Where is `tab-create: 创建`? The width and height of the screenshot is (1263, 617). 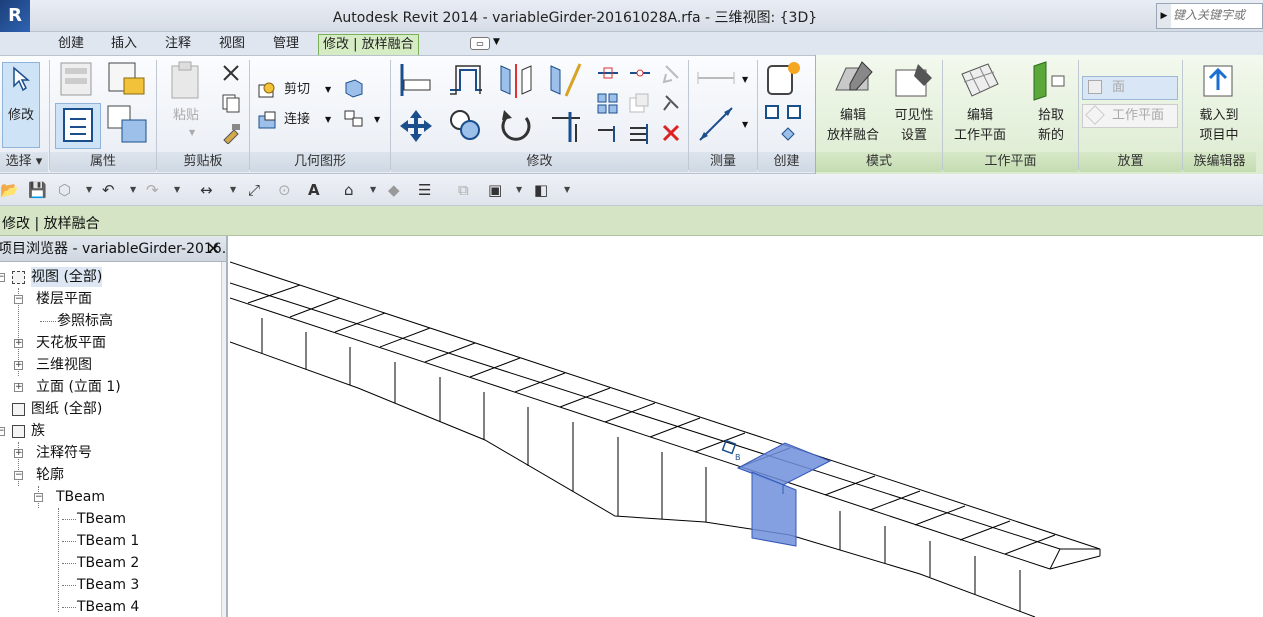
tab-create: 创建 is located at coordinates (71, 45).